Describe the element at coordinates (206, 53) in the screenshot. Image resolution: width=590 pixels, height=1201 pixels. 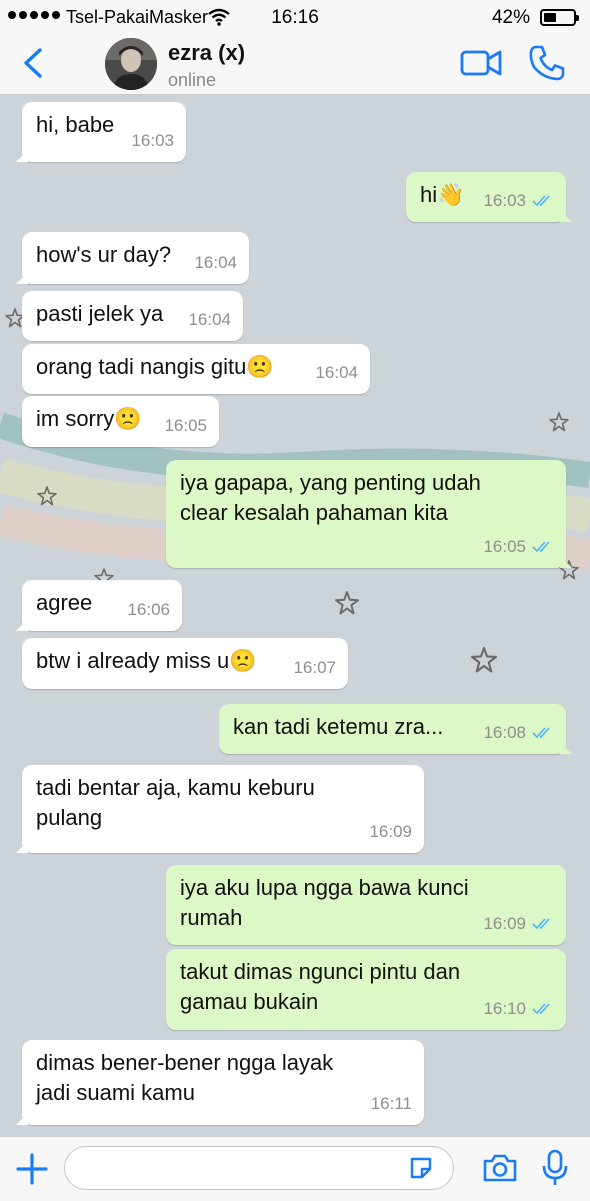
I see `contact-name: ezra (x)` at that location.